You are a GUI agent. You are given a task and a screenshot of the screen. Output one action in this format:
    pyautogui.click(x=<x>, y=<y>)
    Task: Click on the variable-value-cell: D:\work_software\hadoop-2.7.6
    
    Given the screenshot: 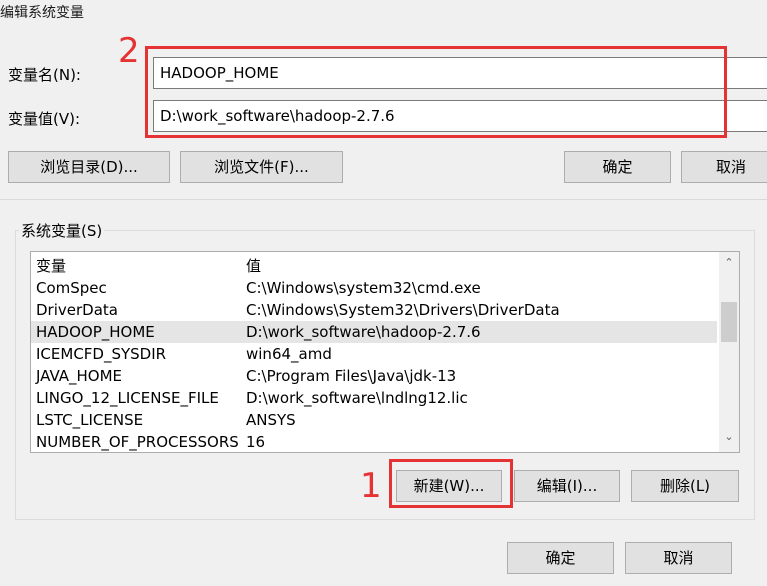 What is the action you would take?
    pyautogui.click(x=363, y=332)
    